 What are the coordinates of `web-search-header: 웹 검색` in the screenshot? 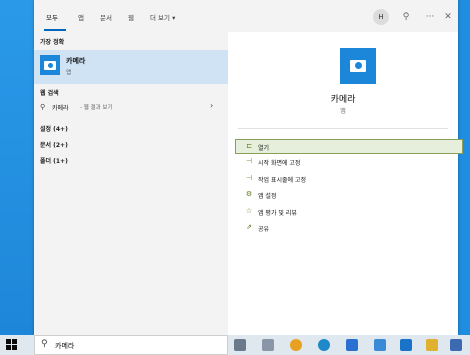 It's located at (49, 93).